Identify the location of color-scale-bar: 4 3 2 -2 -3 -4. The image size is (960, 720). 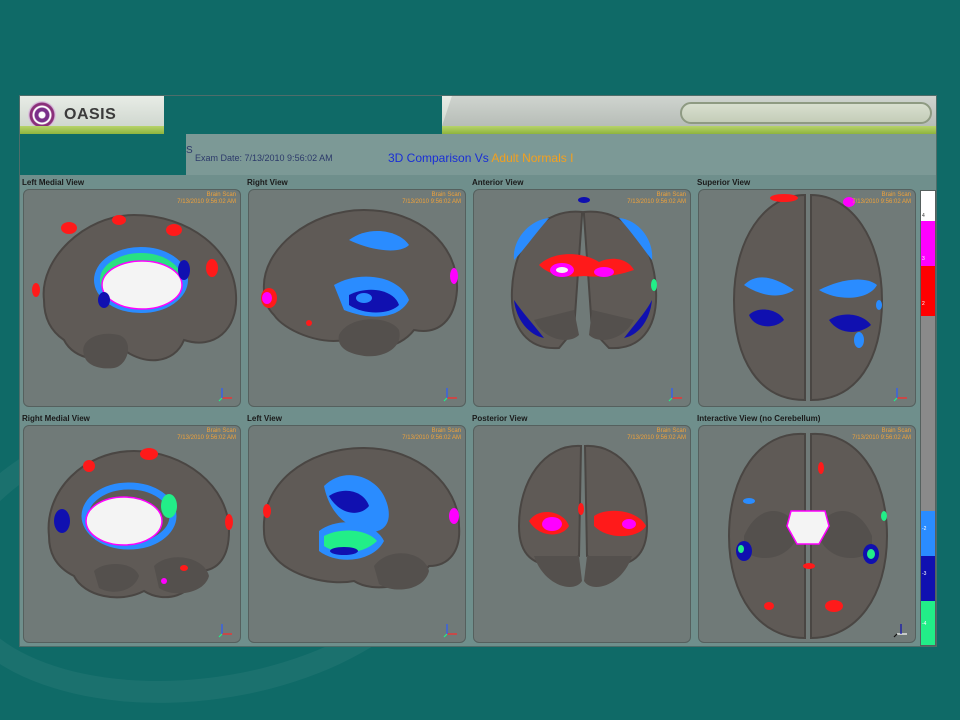
(928, 418).